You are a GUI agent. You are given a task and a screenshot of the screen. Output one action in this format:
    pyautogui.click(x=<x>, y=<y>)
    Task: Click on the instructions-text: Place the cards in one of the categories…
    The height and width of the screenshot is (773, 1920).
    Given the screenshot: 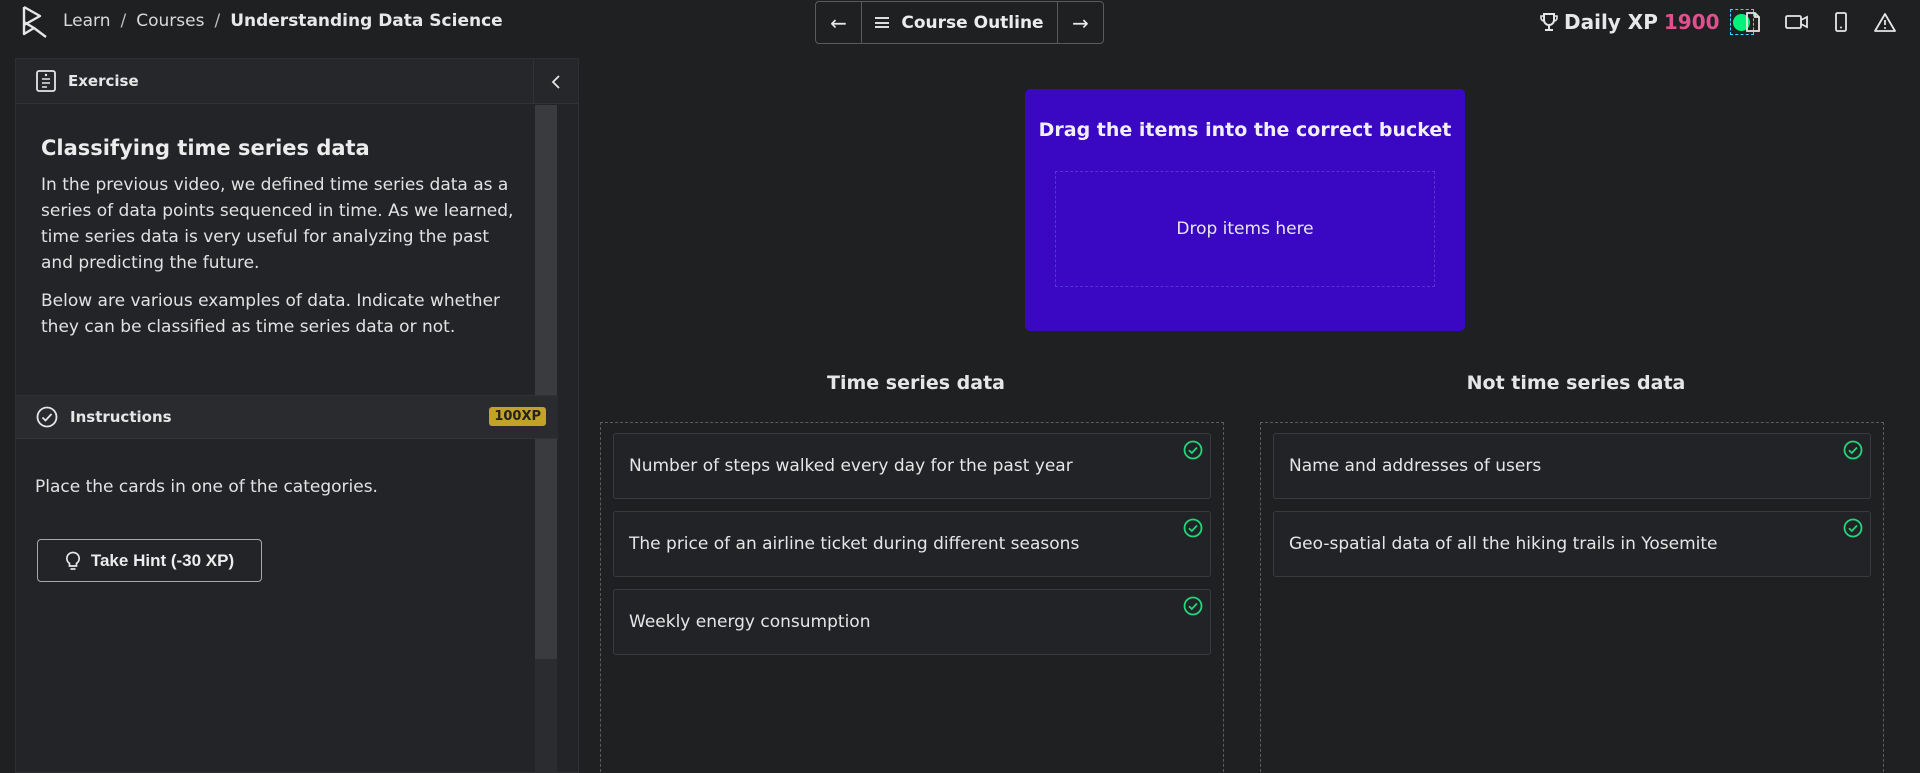 What is the action you would take?
    pyautogui.click(x=206, y=487)
    